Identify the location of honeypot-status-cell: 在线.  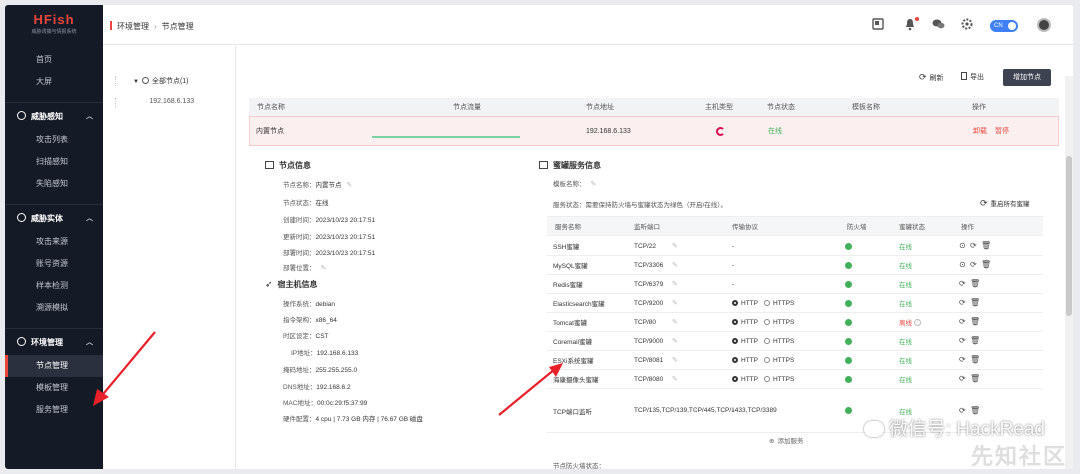
(905, 341).